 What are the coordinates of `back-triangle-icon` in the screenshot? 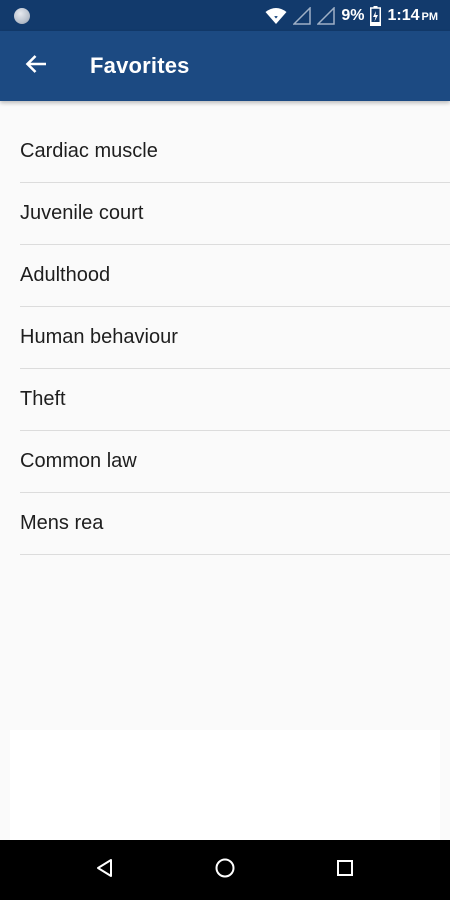 It's located at (105, 870).